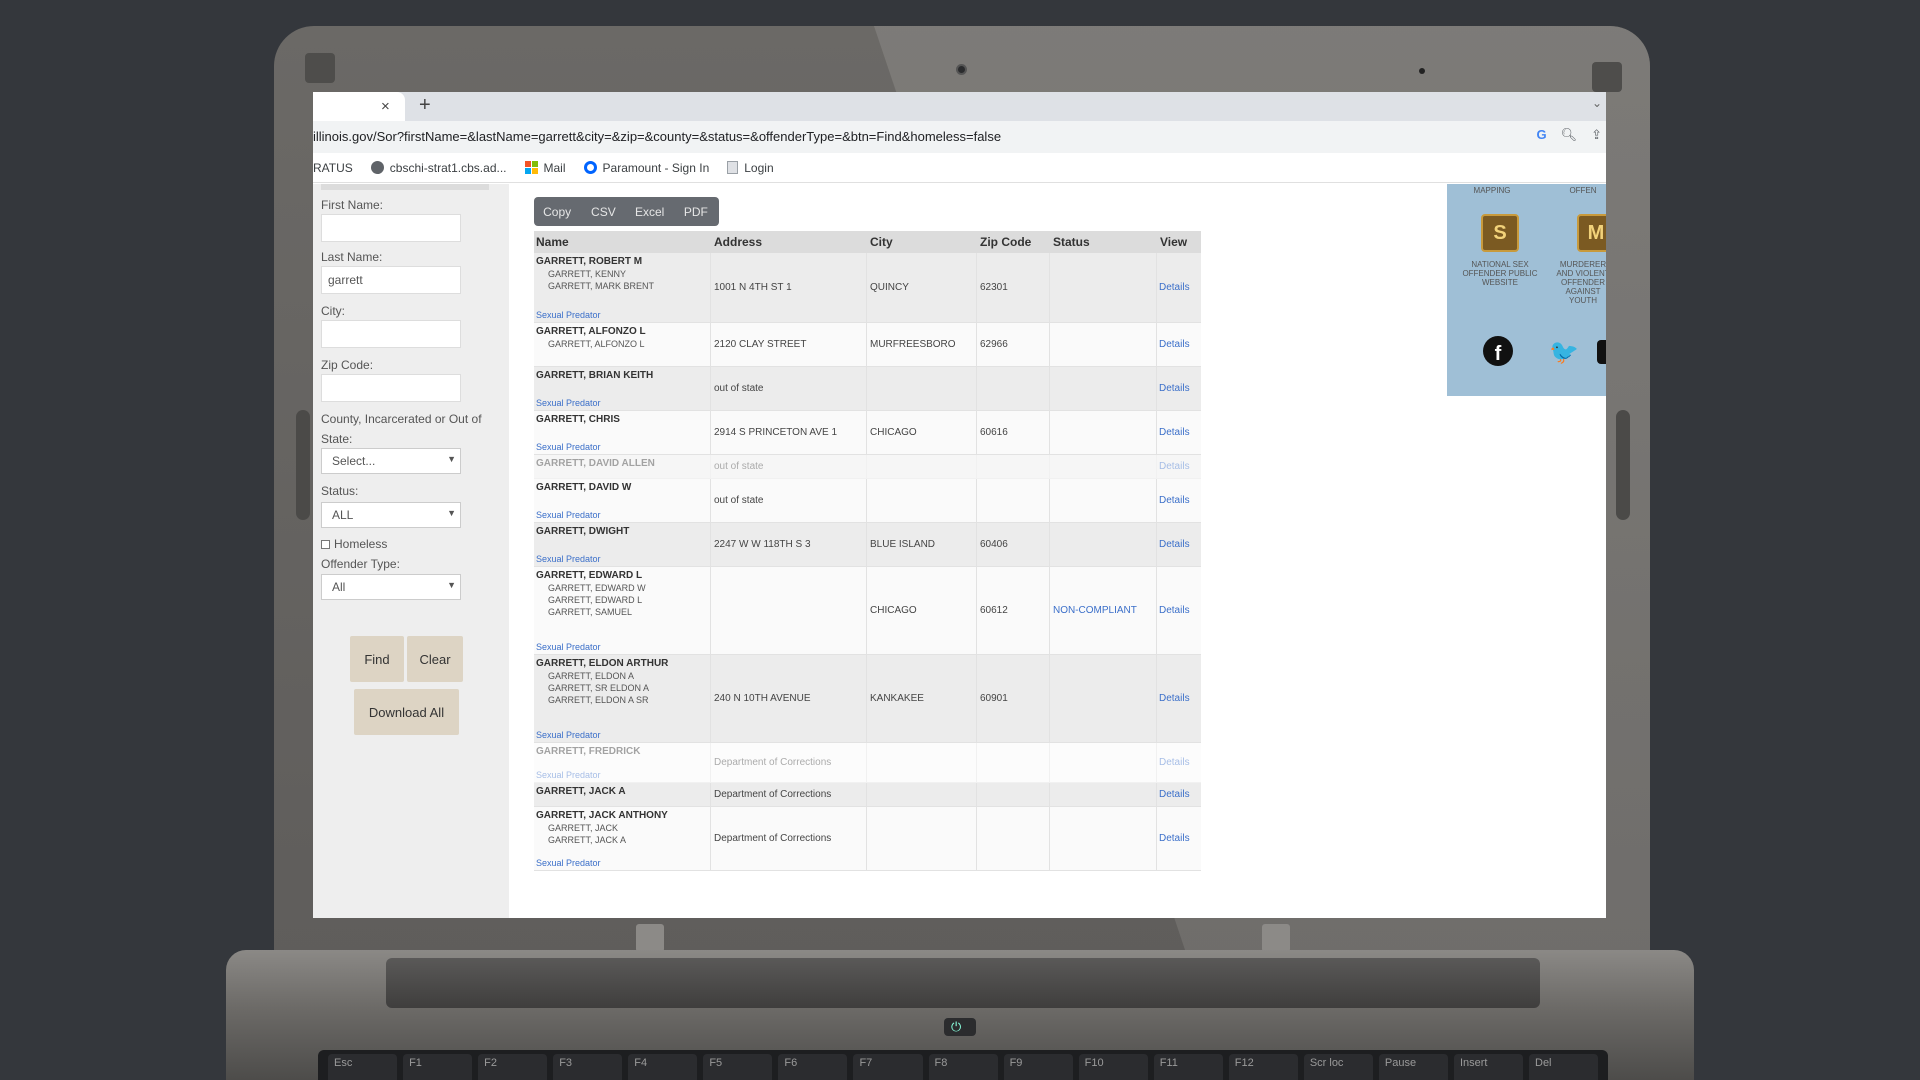 Image resolution: width=1920 pixels, height=1080 pixels. What do you see at coordinates (363, 1067) in the screenshot?
I see `keyboard-key: Esc` at bounding box center [363, 1067].